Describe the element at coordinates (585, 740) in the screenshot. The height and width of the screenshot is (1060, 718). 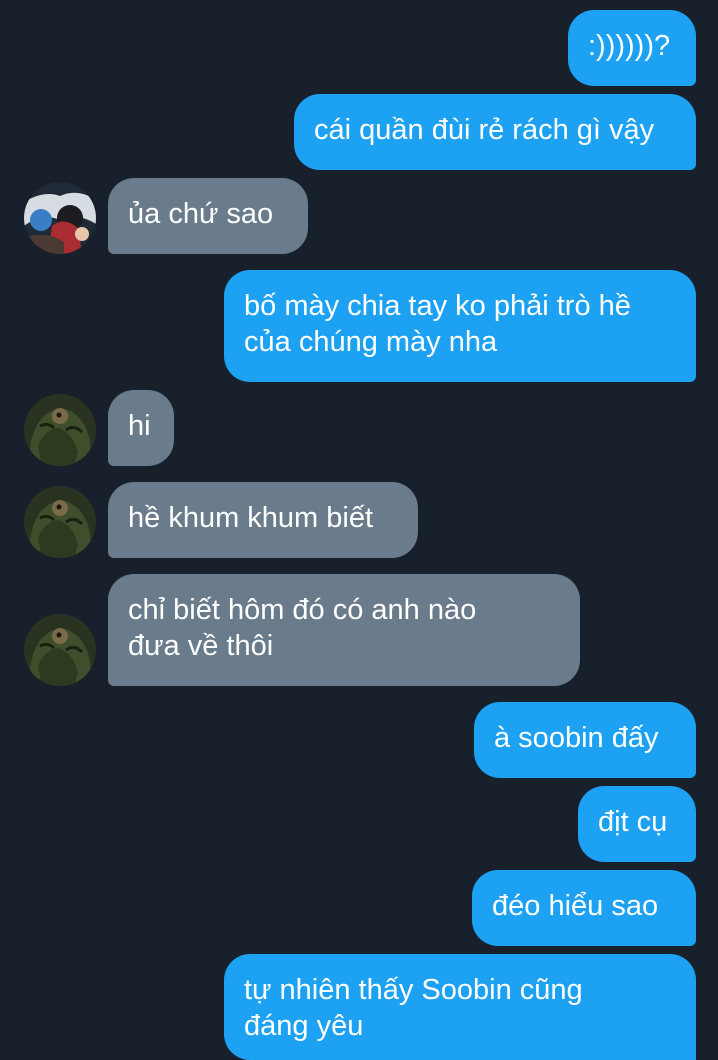
I see `outgoing-message-bubble: à soobin đấy` at that location.